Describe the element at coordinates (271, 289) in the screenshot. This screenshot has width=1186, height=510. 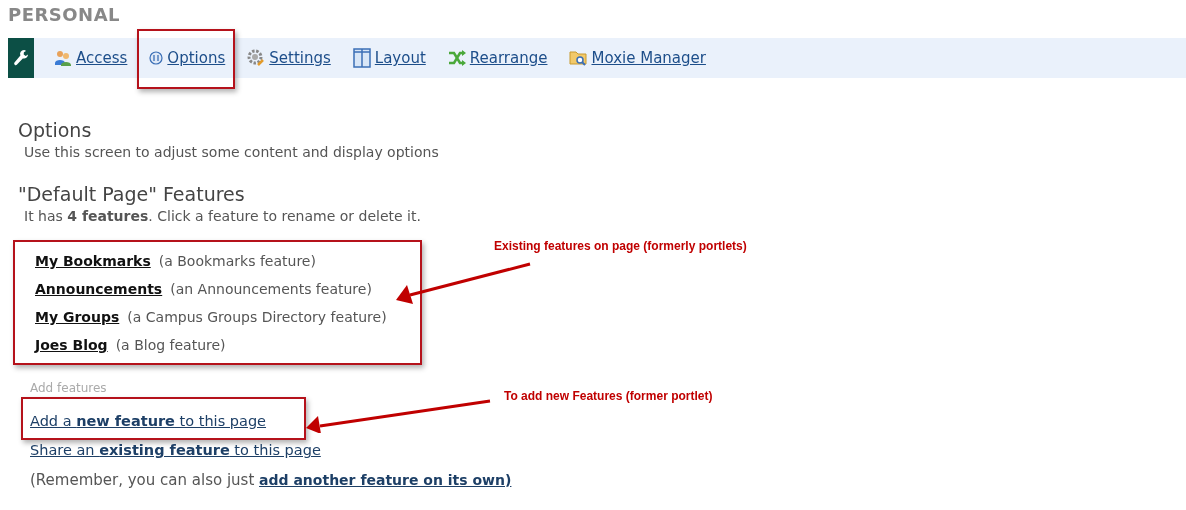
I see `feature-type: (an Announcements feature)` at that location.